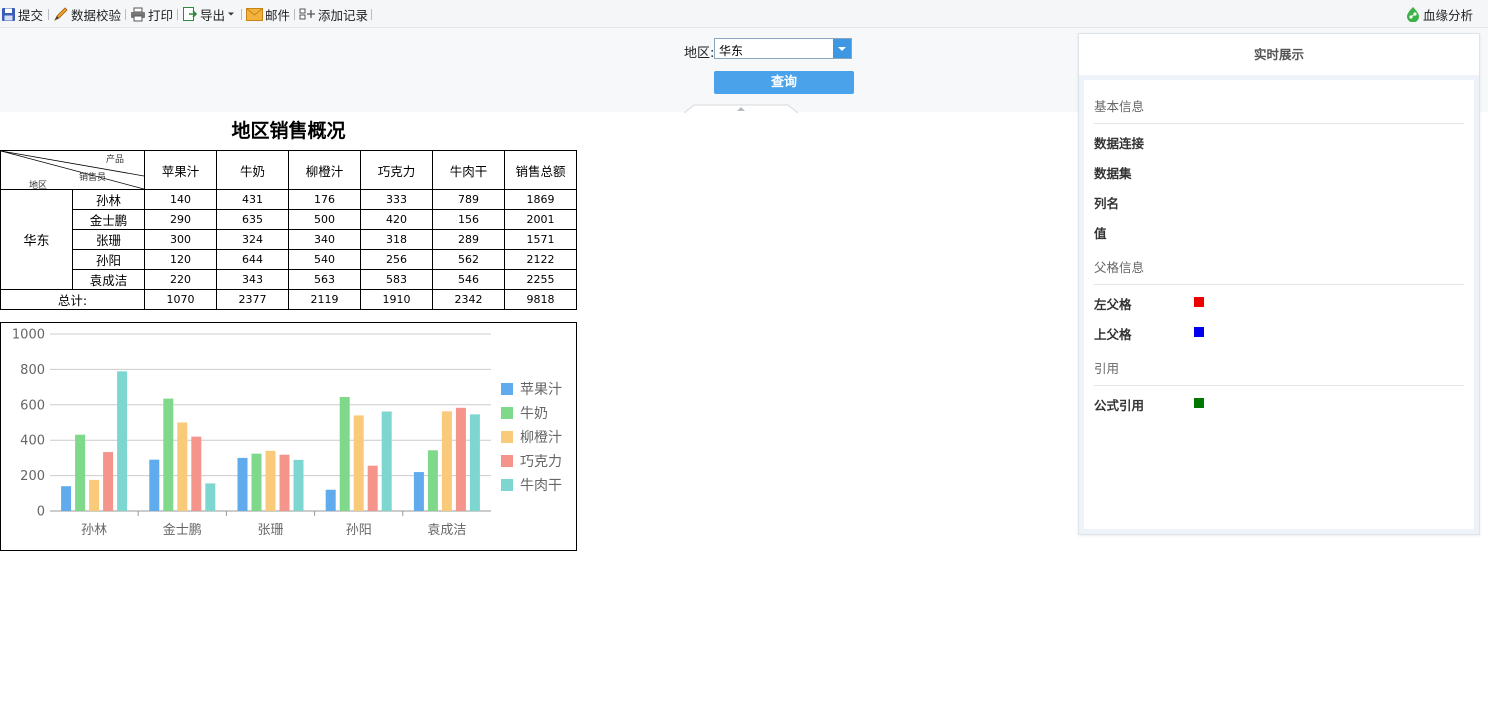 The image size is (1488, 711). I want to click on field-dataset: 数据集, so click(1113, 173).